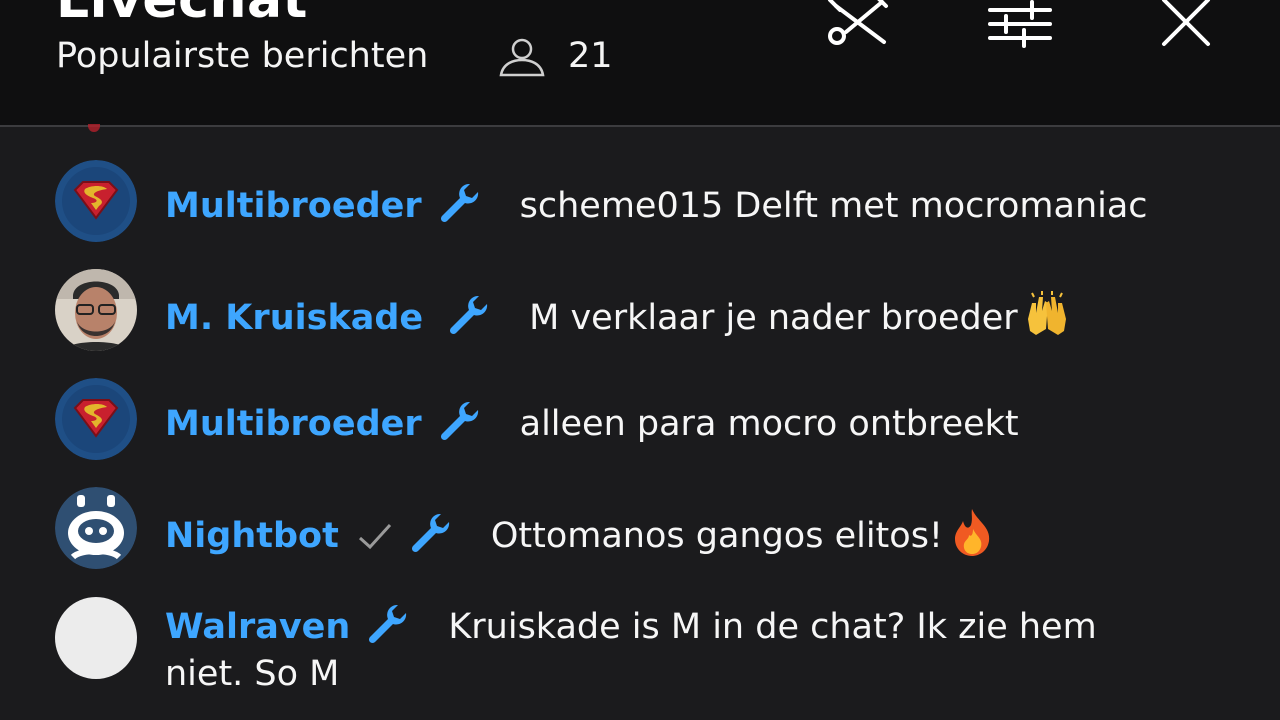 This screenshot has width=1280, height=720. What do you see at coordinates (522, 57) in the screenshot?
I see `user-icon` at bounding box center [522, 57].